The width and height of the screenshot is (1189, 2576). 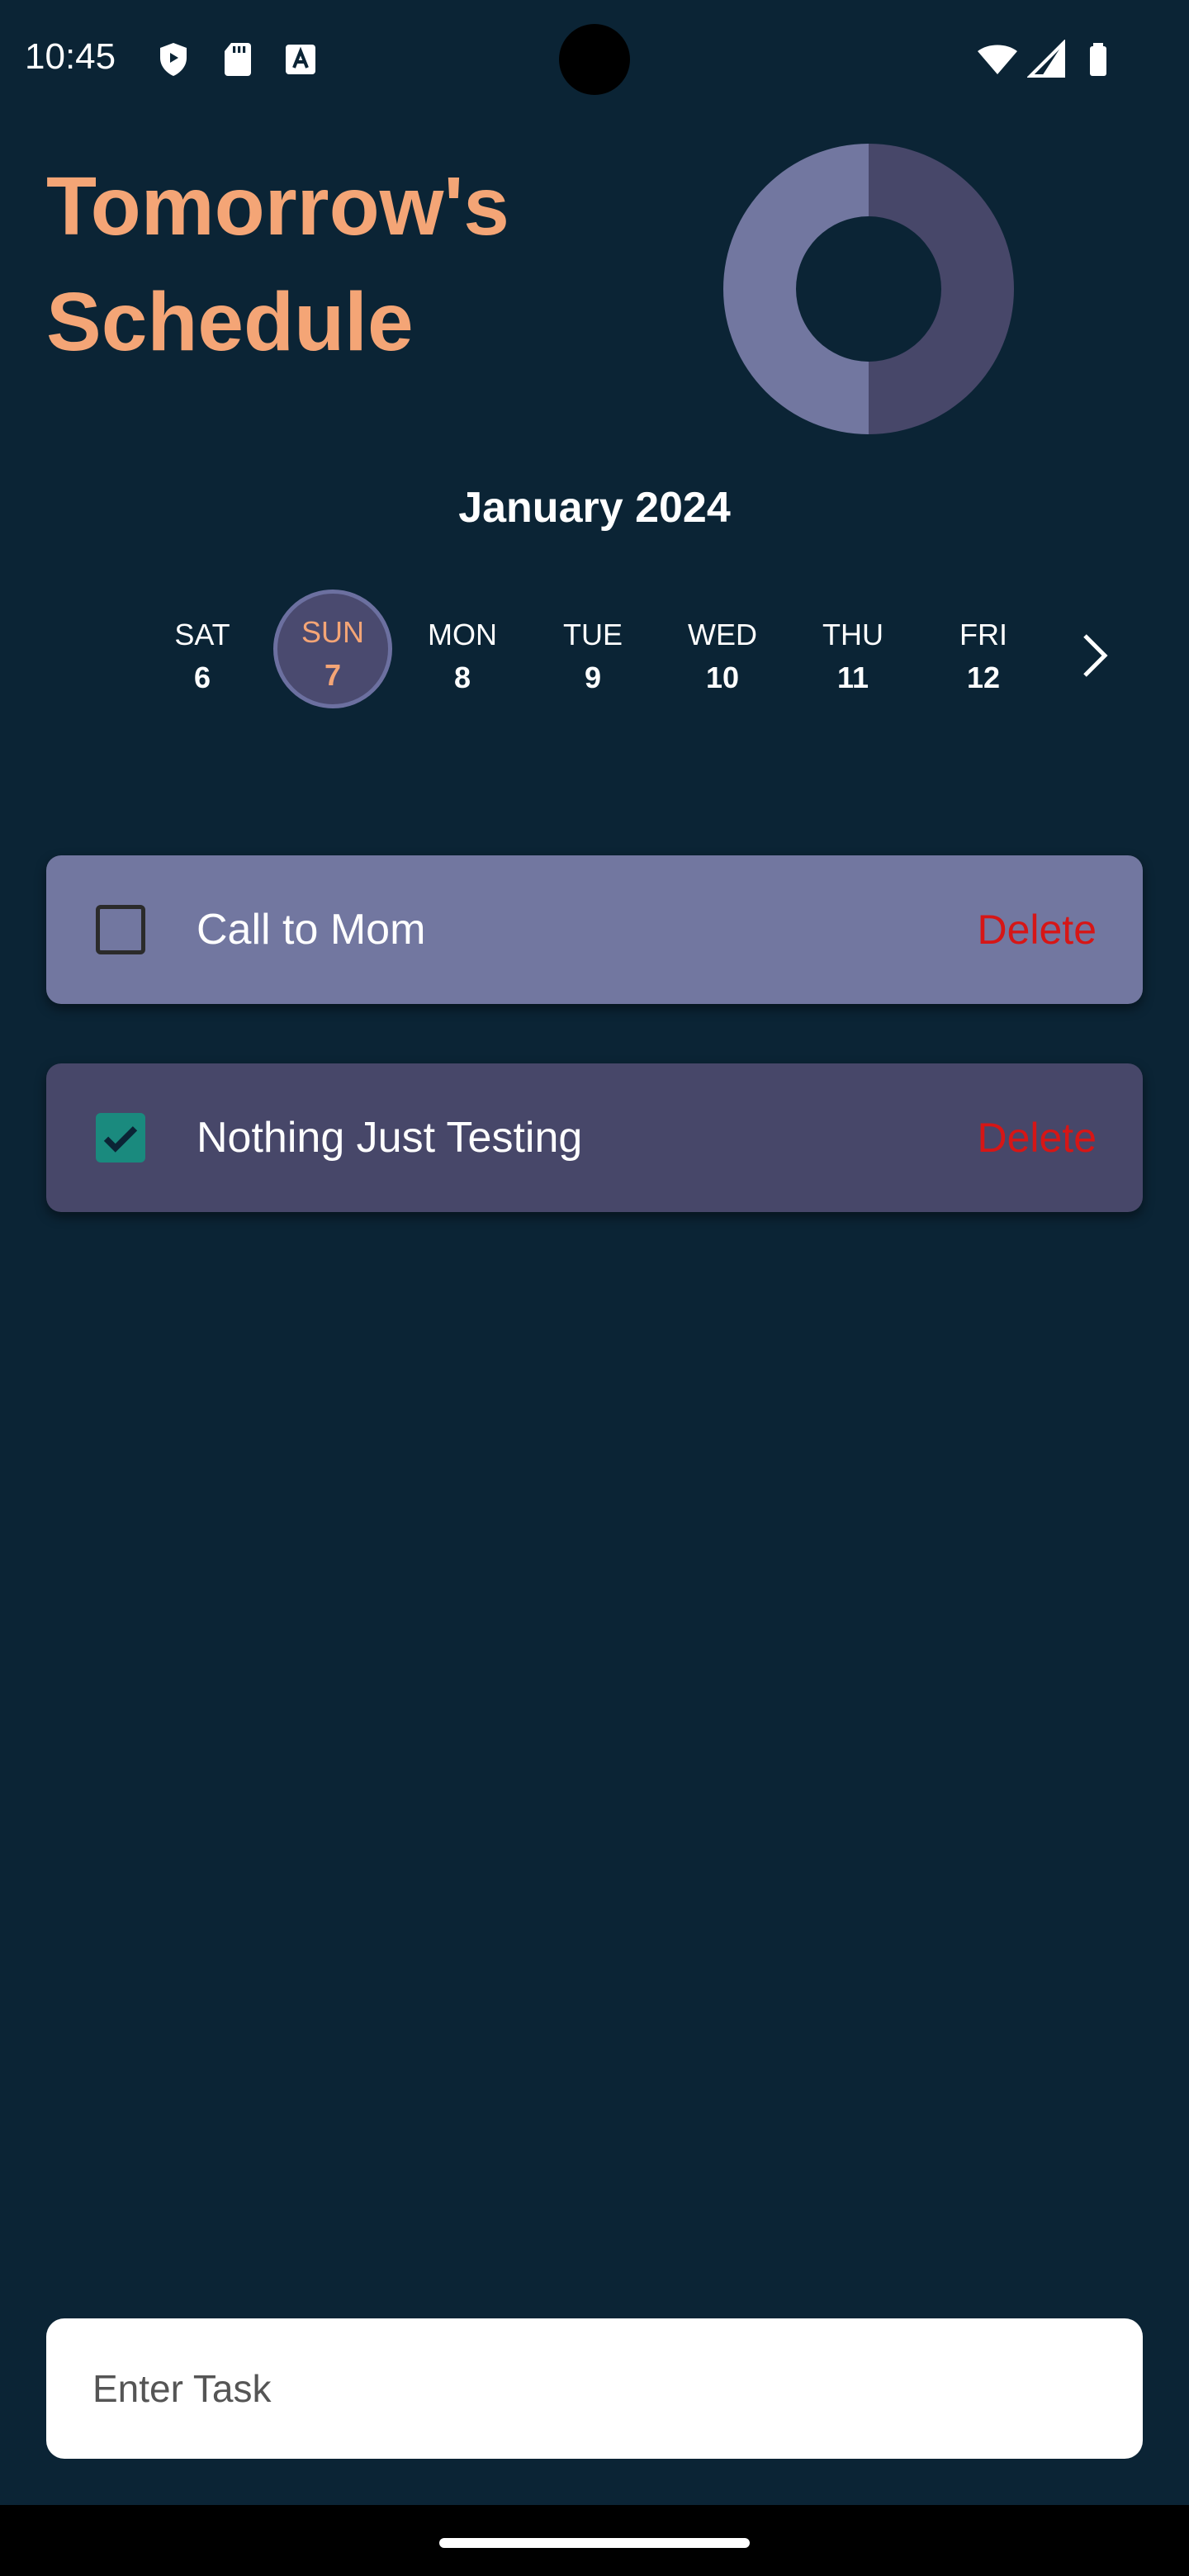 What do you see at coordinates (332, 632) in the screenshot?
I see `day-name: SUN` at bounding box center [332, 632].